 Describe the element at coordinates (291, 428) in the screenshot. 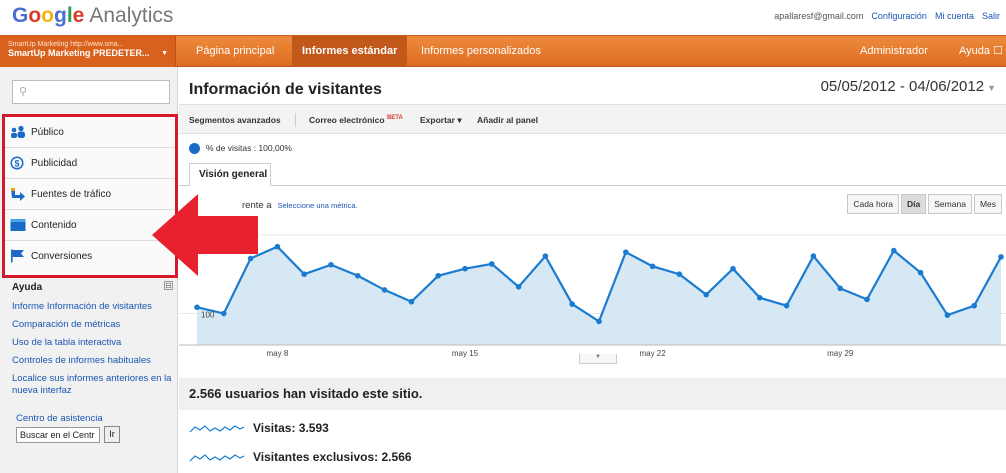

I see `metric-visits-label: Visitas: 3.593` at that location.